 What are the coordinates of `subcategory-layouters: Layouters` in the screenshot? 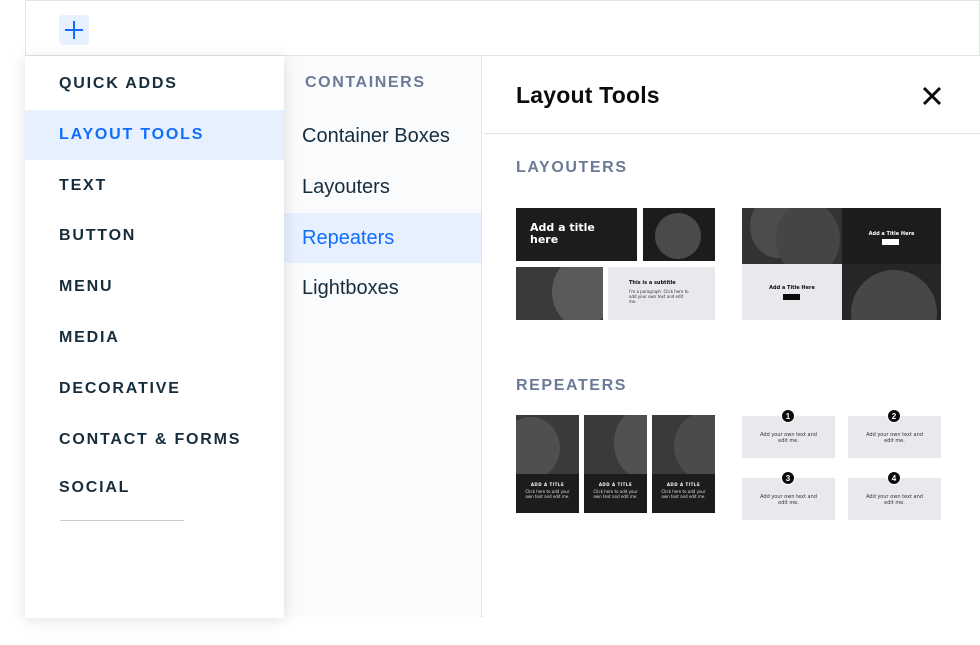 It's located at (382, 187).